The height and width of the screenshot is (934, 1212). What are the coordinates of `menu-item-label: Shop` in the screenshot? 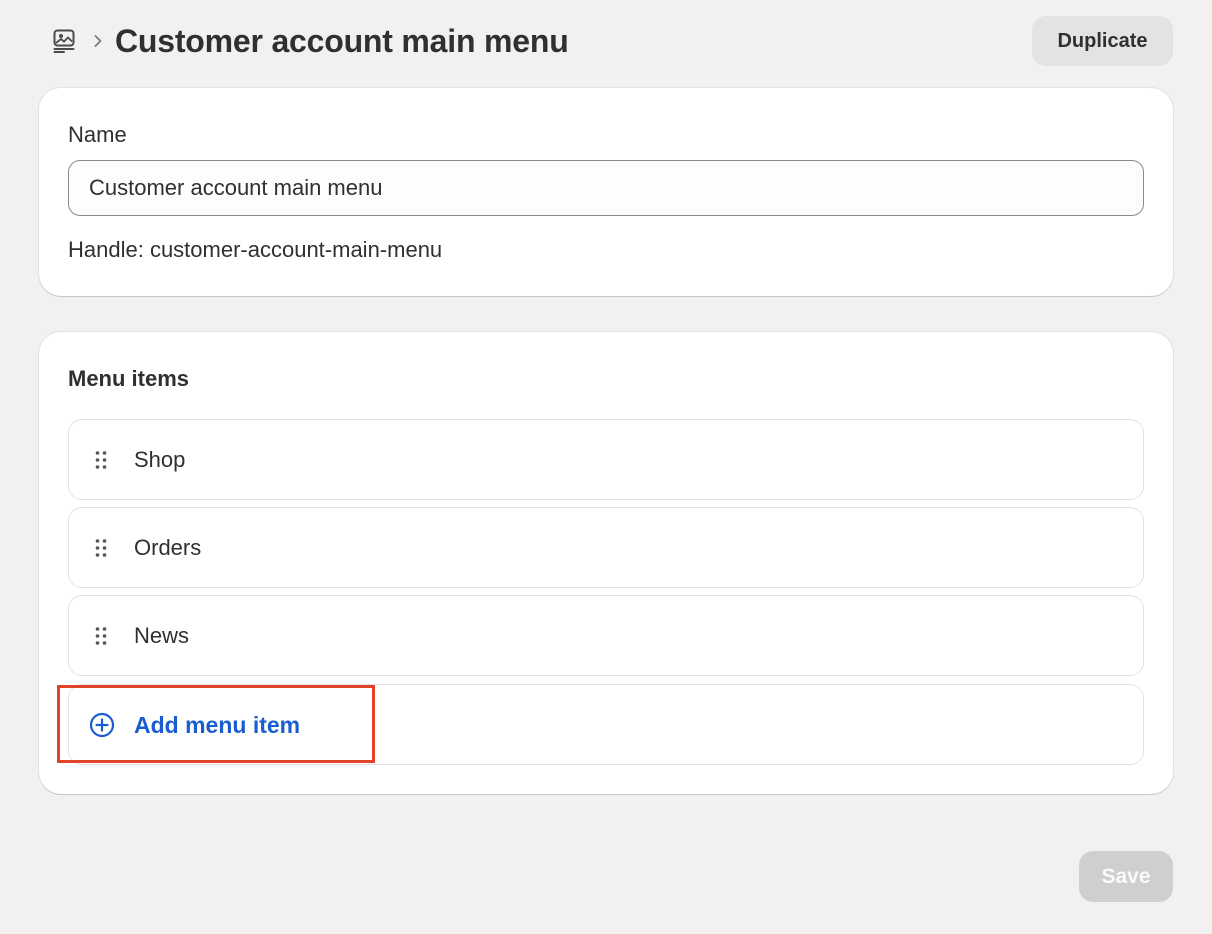 It's located at (160, 459).